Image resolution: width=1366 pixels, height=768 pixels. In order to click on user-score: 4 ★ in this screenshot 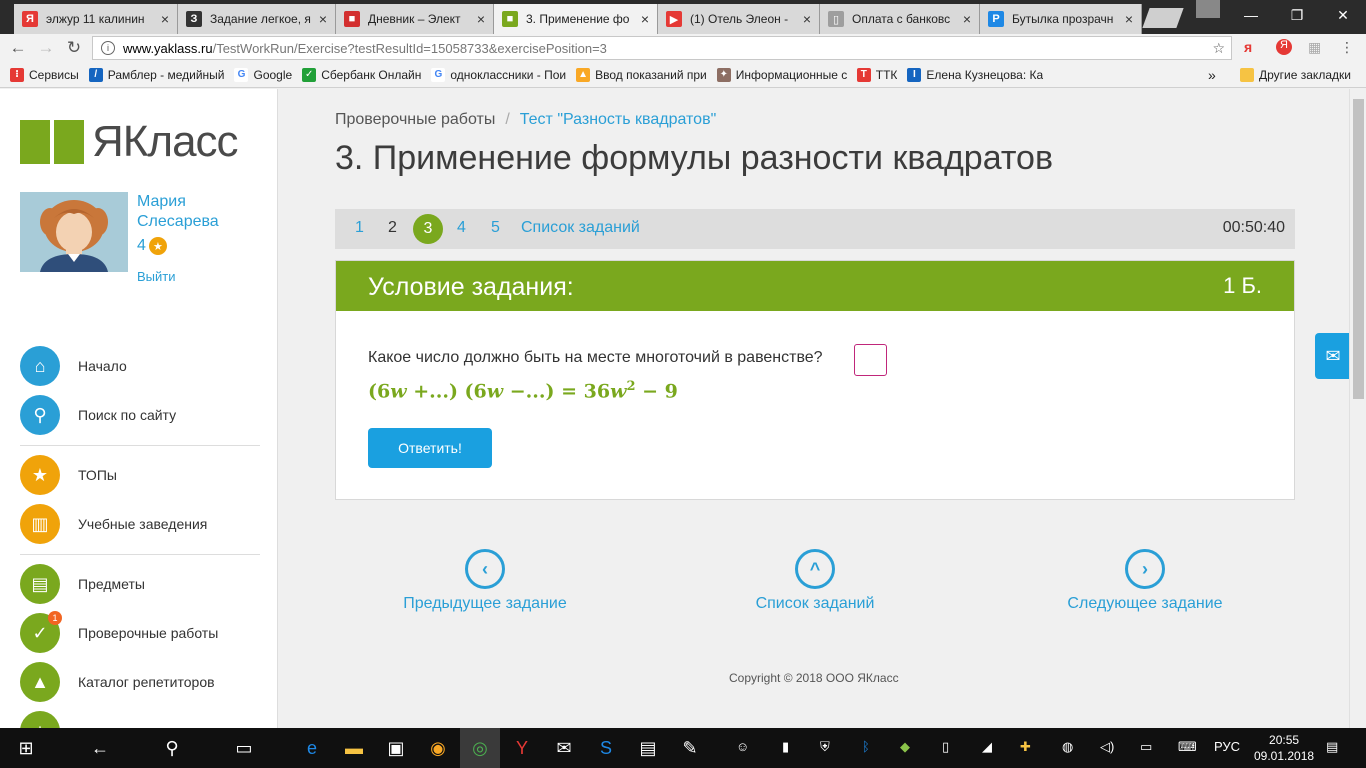, I will do `click(152, 246)`.